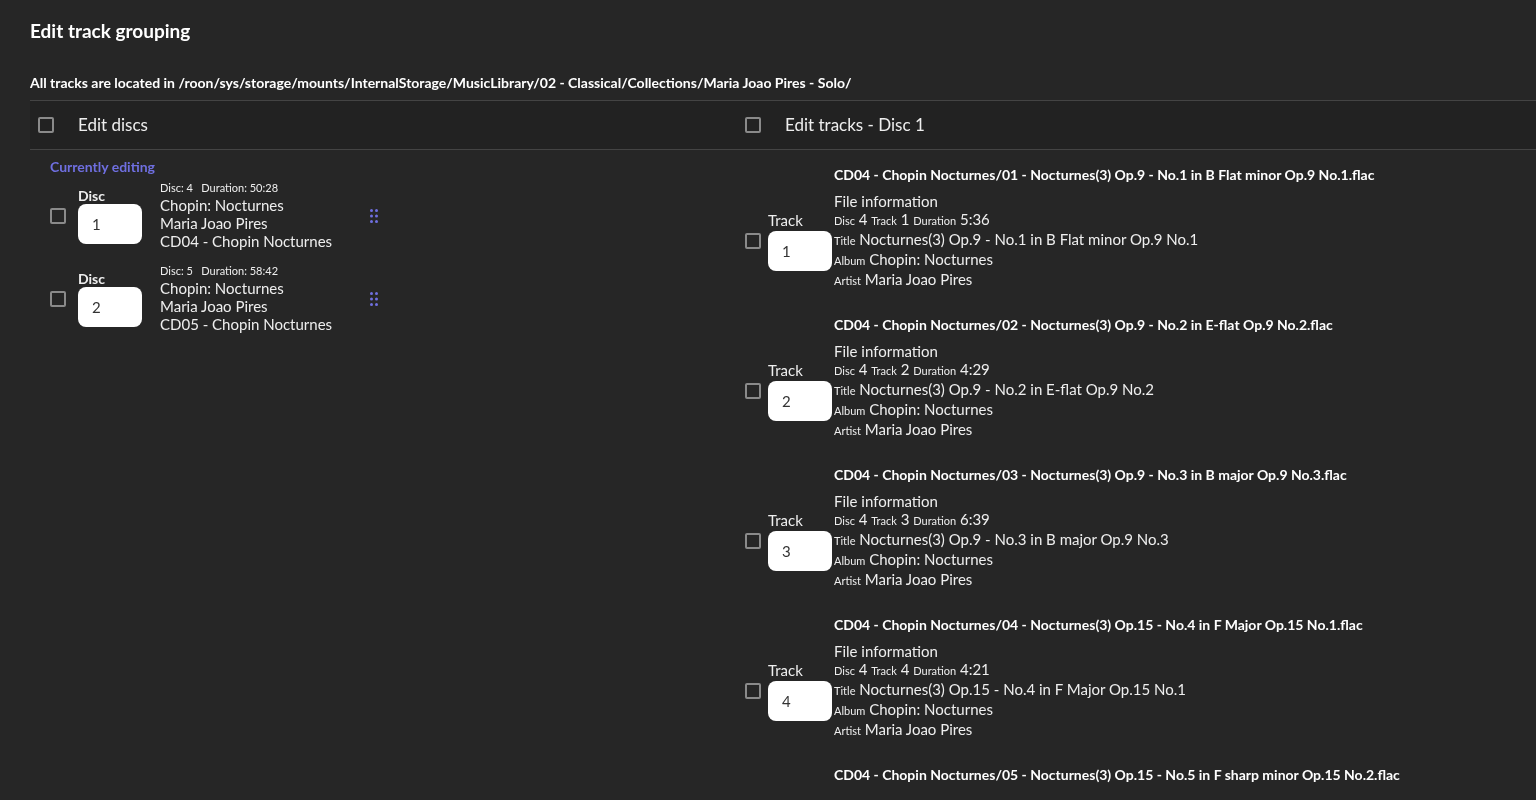 The height and width of the screenshot is (800, 1536). What do you see at coordinates (219, 271) in the screenshot?
I see `disc-meta: Disc: 5 Duration: 58:42` at bounding box center [219, 271].